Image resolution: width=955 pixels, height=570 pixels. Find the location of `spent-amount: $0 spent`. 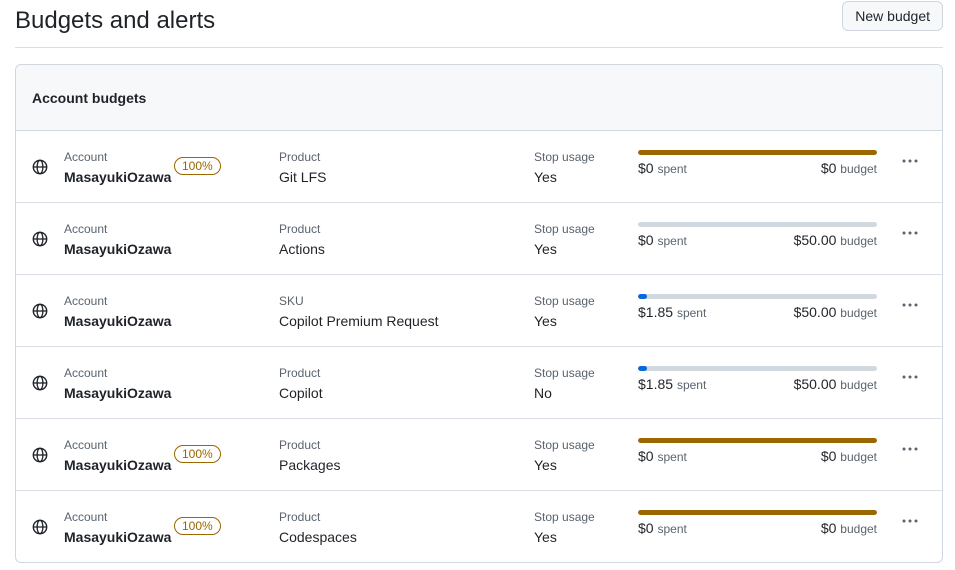

spent-amount: $0 spent is located at coordinates (662, 528).